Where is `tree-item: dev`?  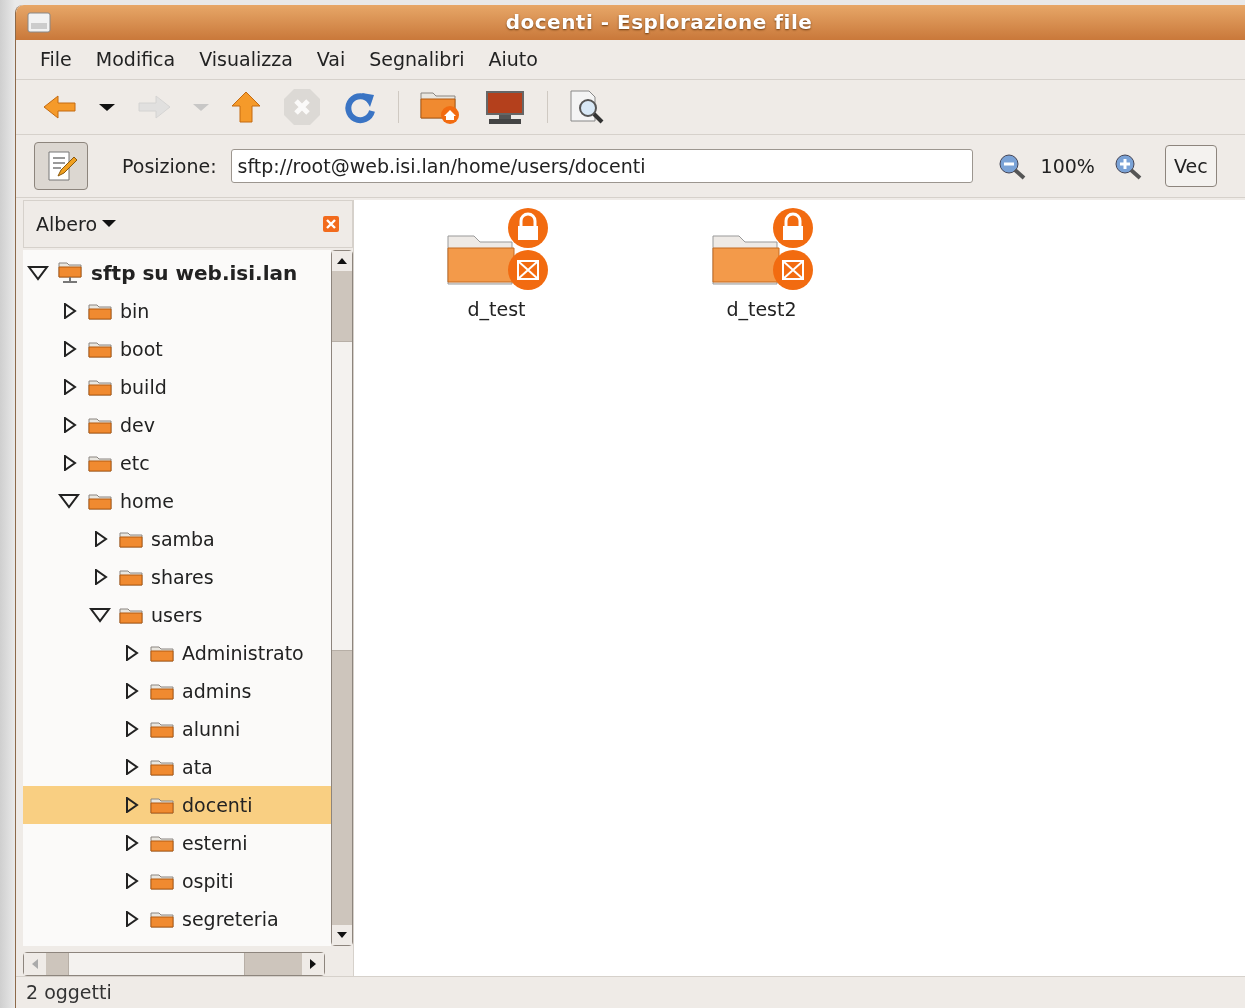
tree-item: dev is located at coordinates (177, 424).